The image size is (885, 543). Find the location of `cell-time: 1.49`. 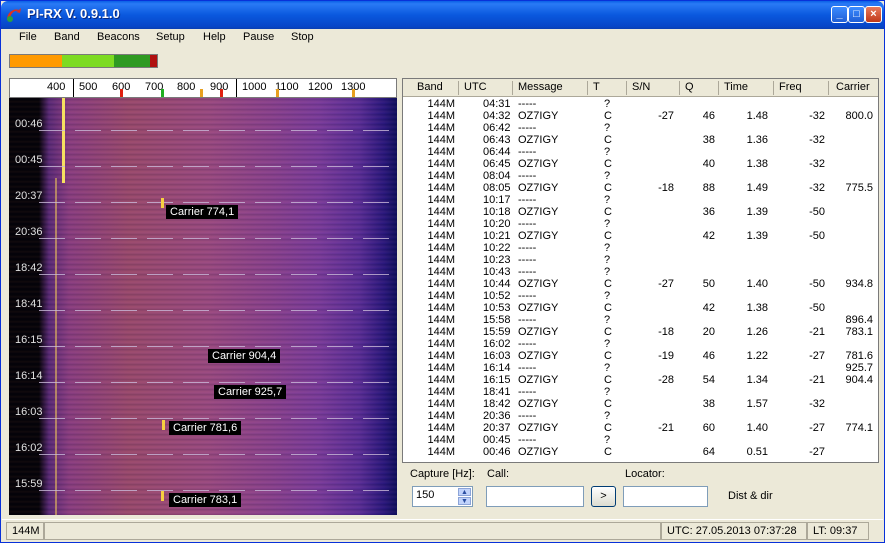

cell-time: 1.49 is located at coordinates (757, 188).